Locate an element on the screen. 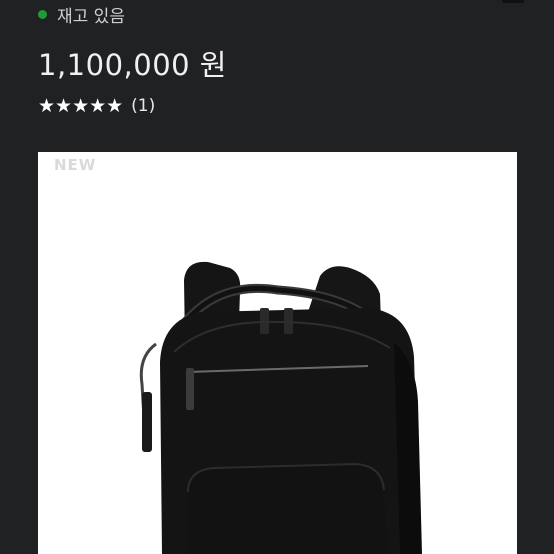 Image resolution: width=554 pixels, height=554 pixels. product-price: 1,100,000 원 is located at coordinates (132, 65).